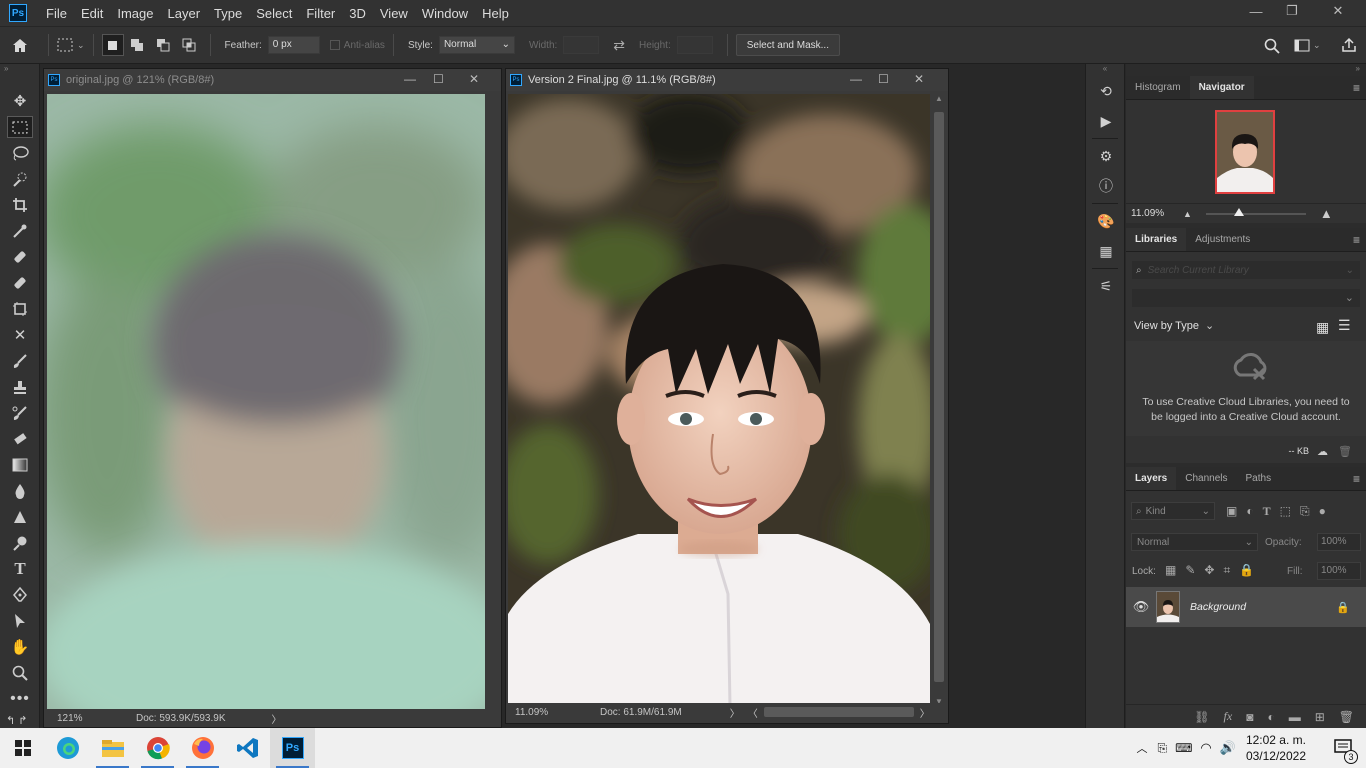 The image size is (1366, 768). What do you see at coordinates (939, 98) in the screenshot?
I see `scroll-up-icon: ▲` at bounding box center [939, 98].